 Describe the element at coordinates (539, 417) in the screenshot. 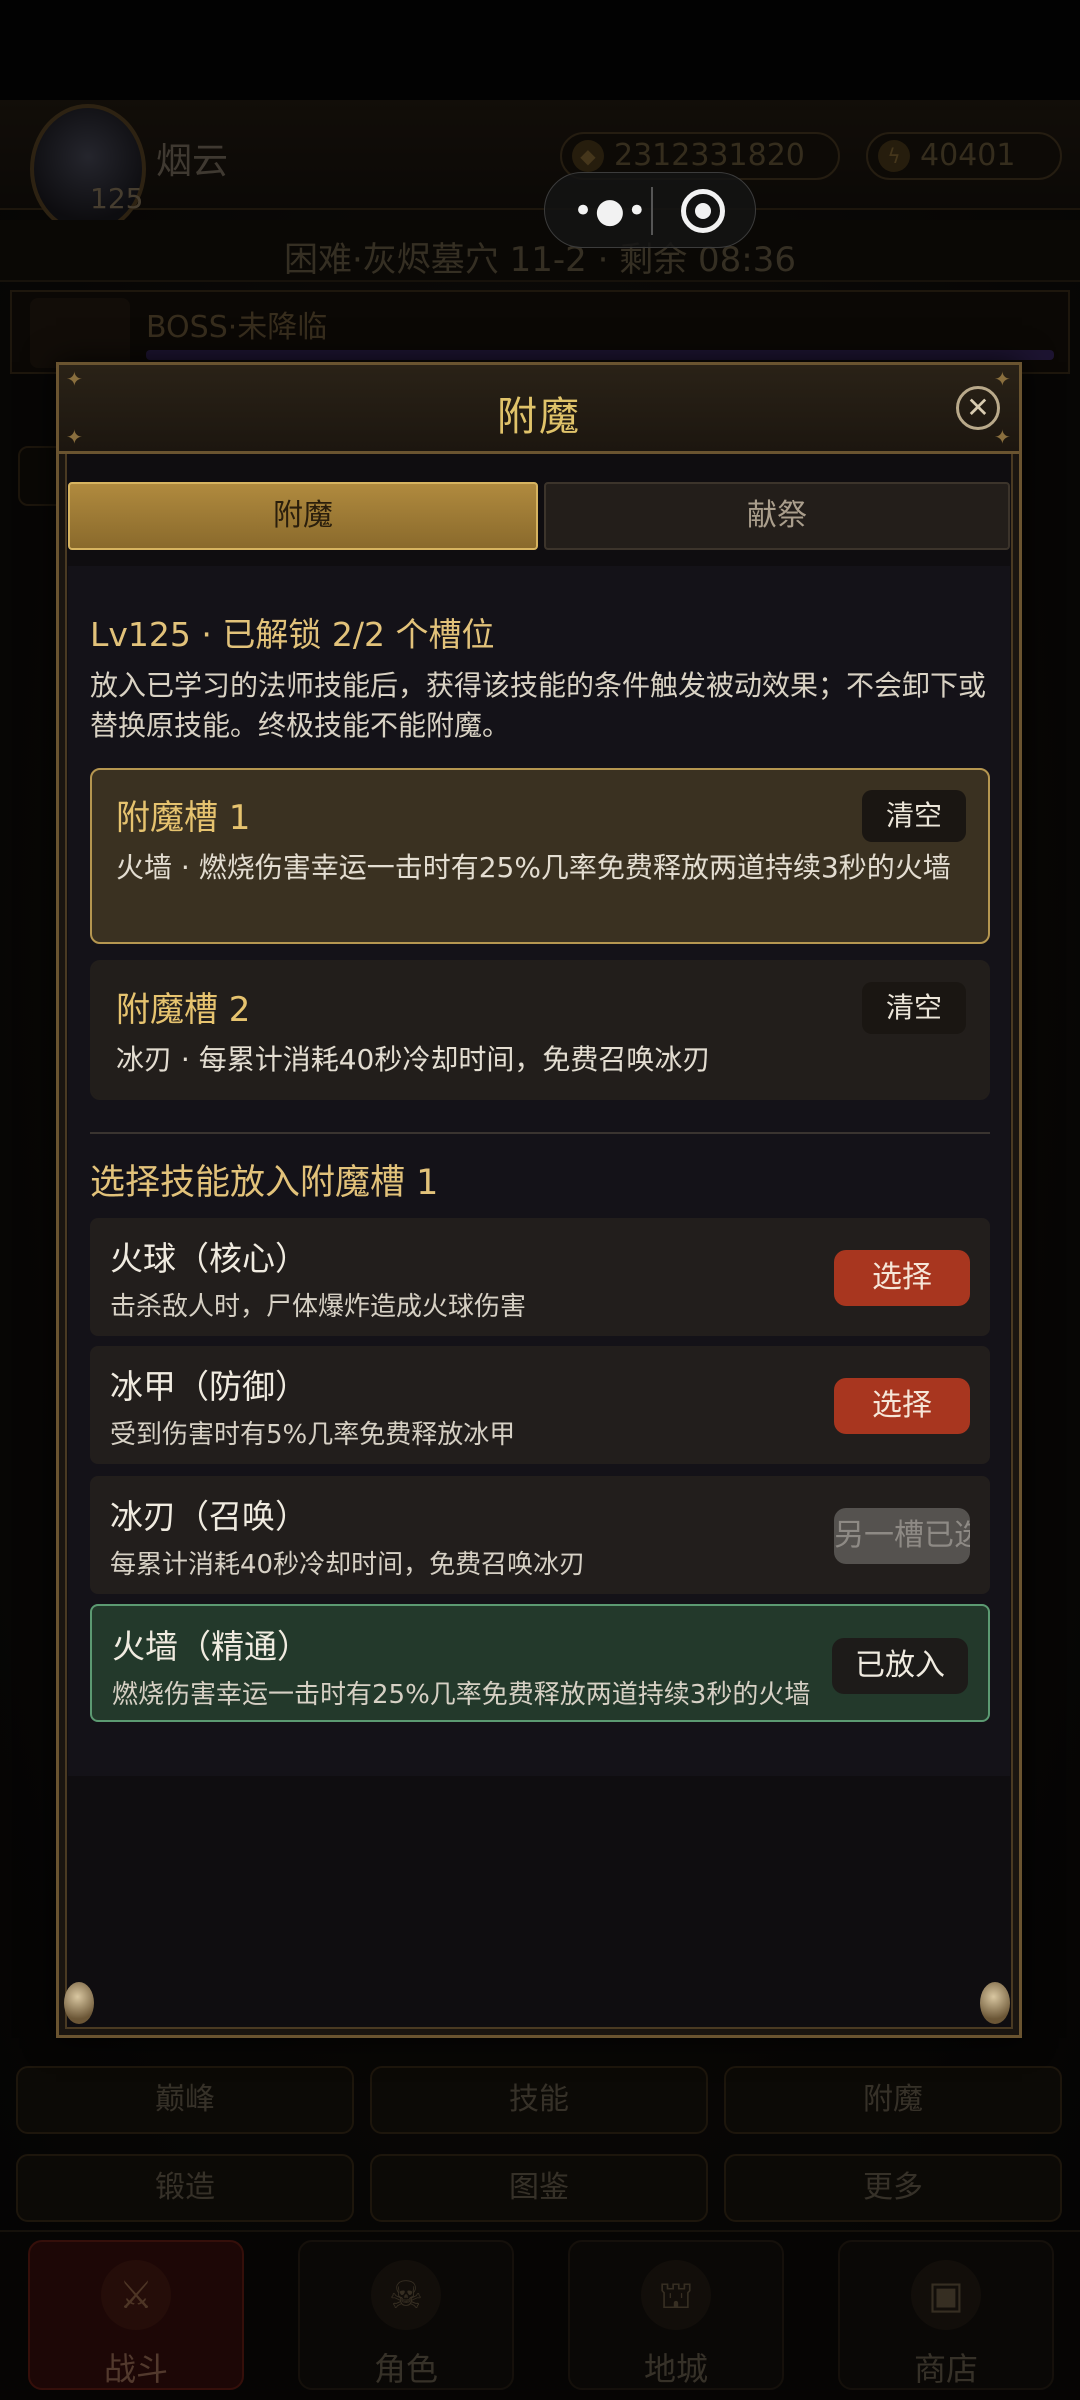

I see `modal-title: 附魔` at that location.